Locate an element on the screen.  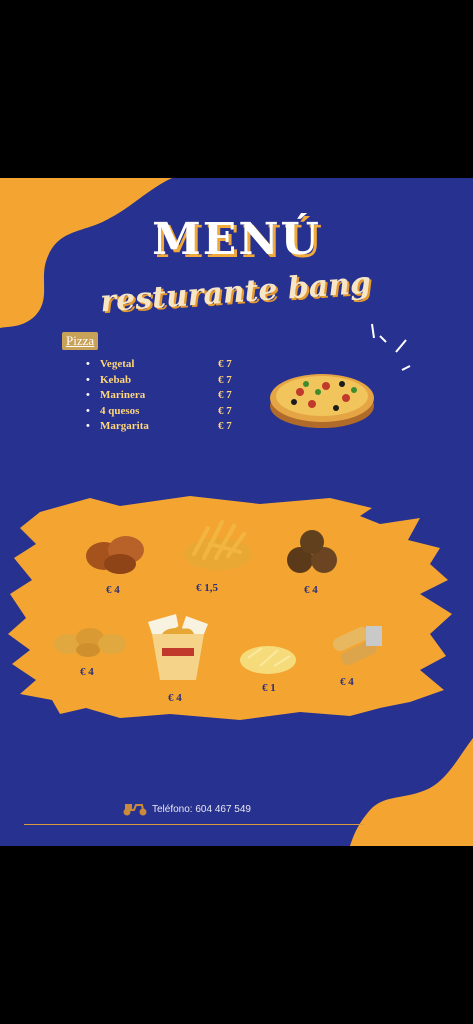
fries-image is located at coordinates (218, 545).